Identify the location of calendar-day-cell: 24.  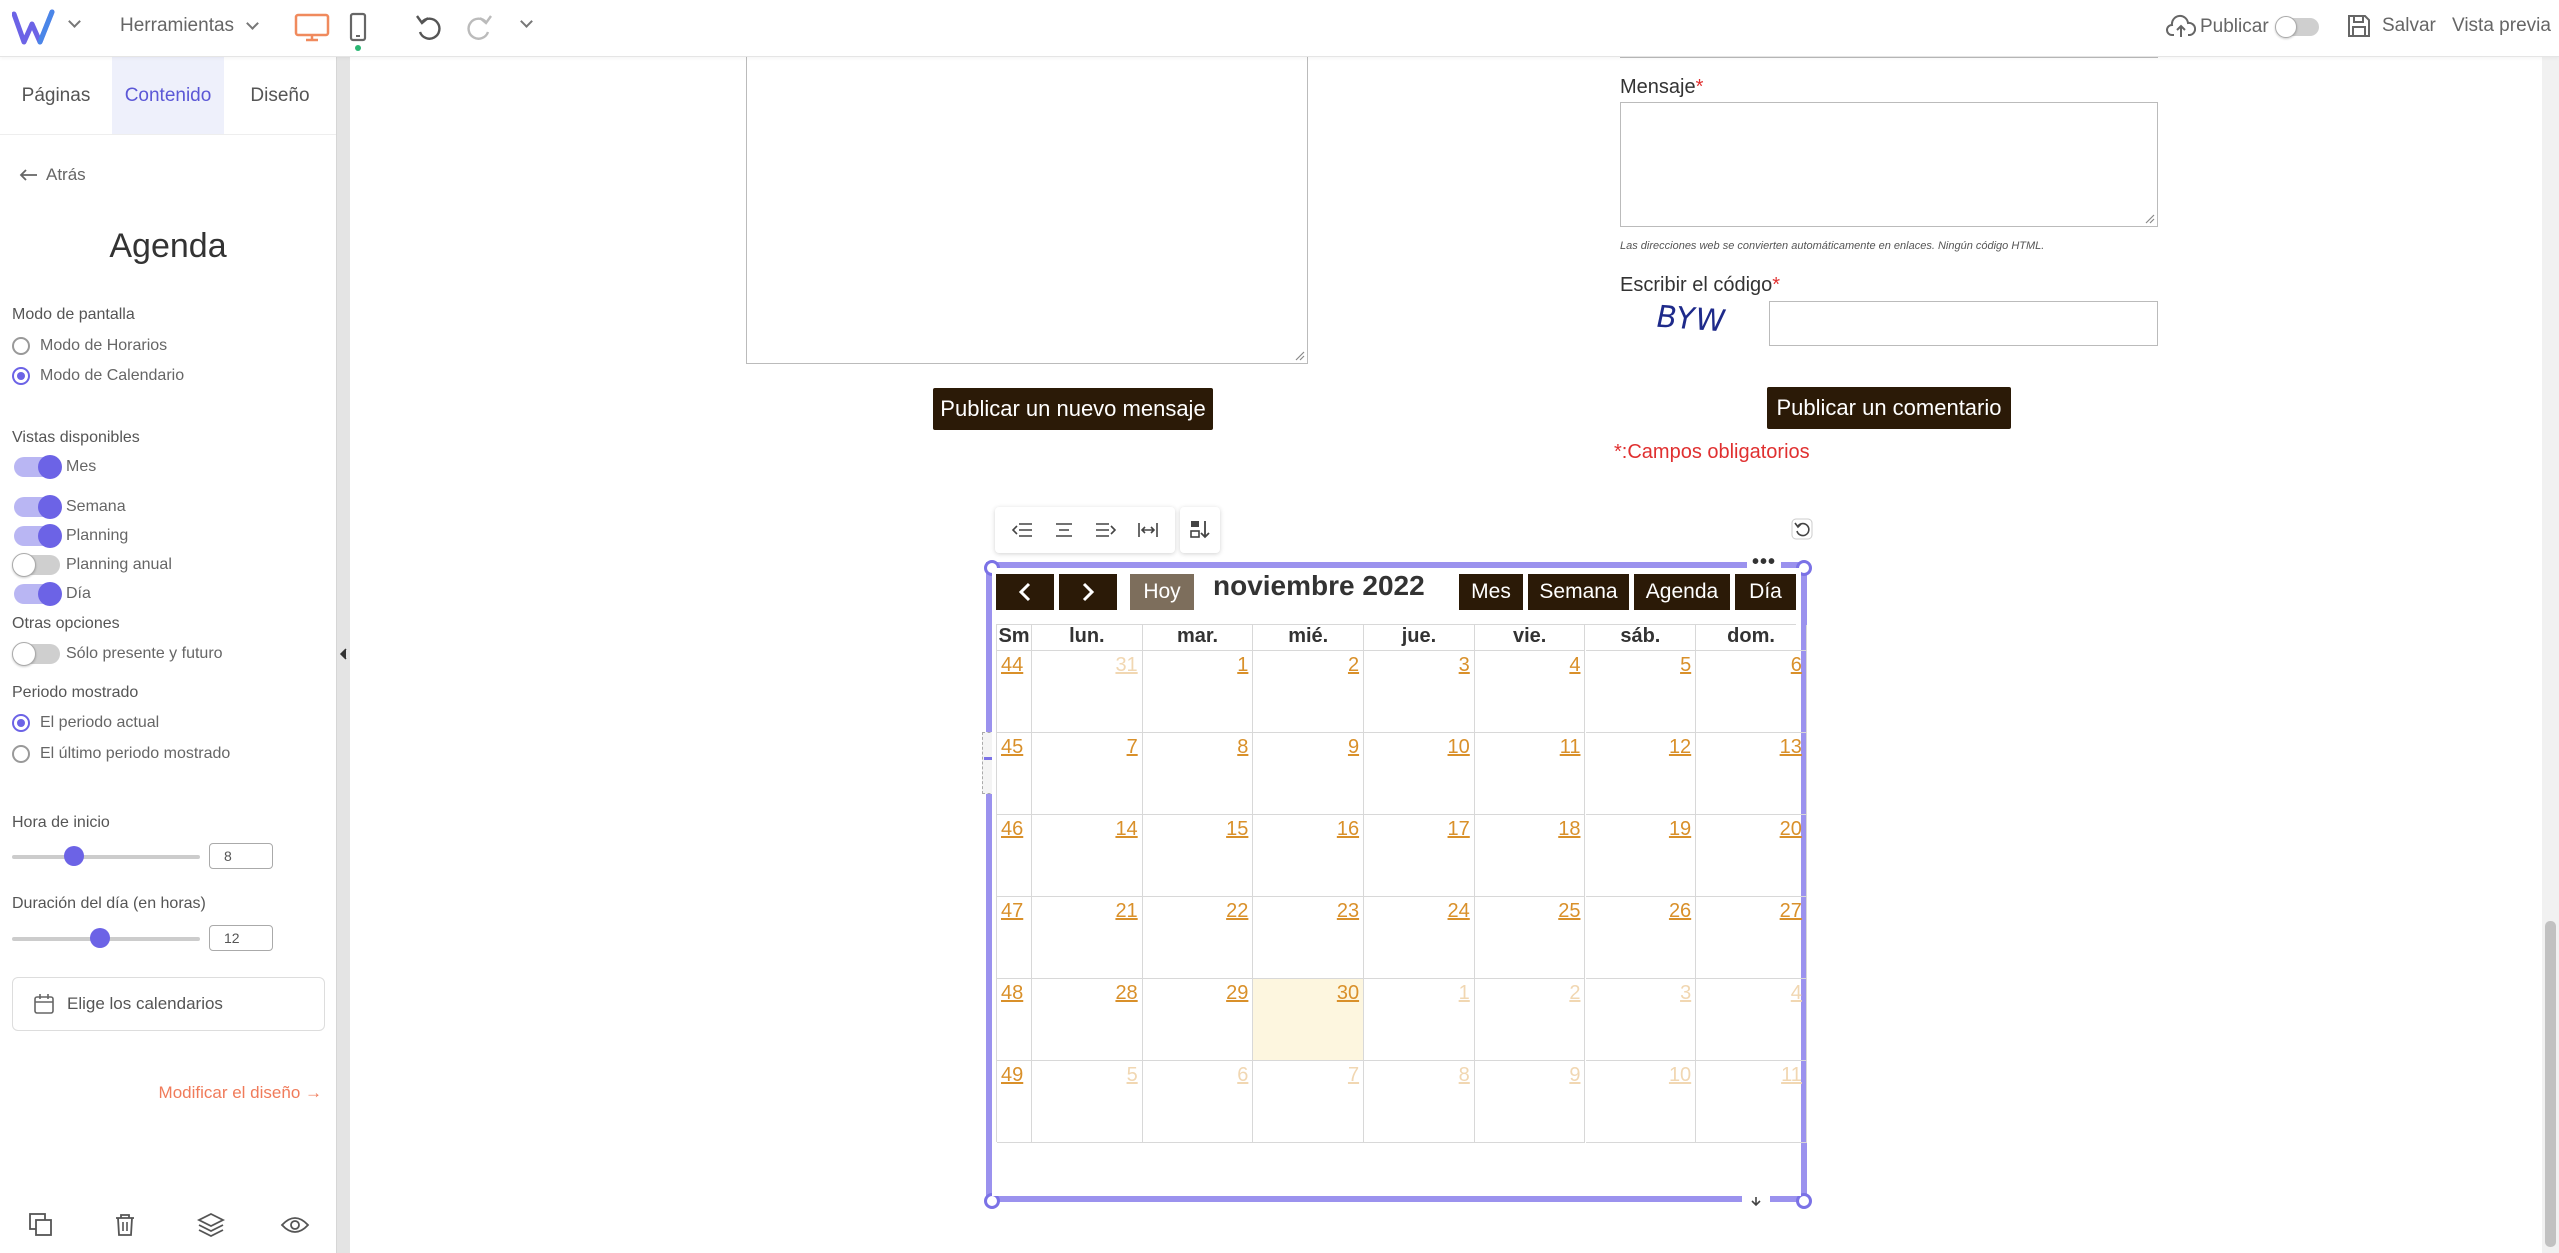
(1419, 938).